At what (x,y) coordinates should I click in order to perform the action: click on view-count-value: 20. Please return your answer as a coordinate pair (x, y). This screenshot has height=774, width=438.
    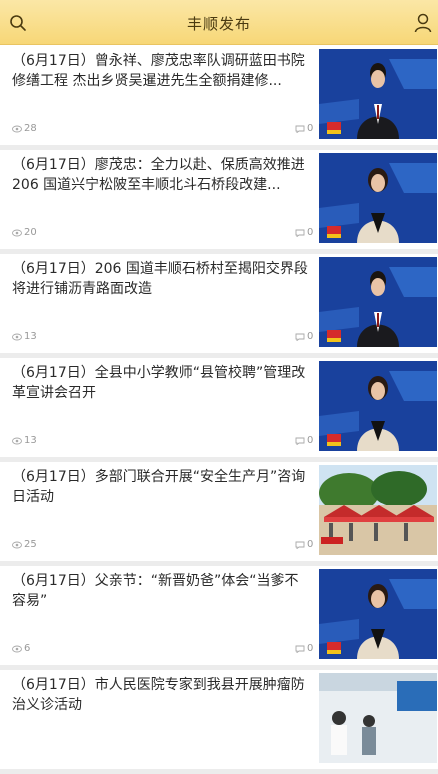
    Looking at the image, I should click on (30, 232).